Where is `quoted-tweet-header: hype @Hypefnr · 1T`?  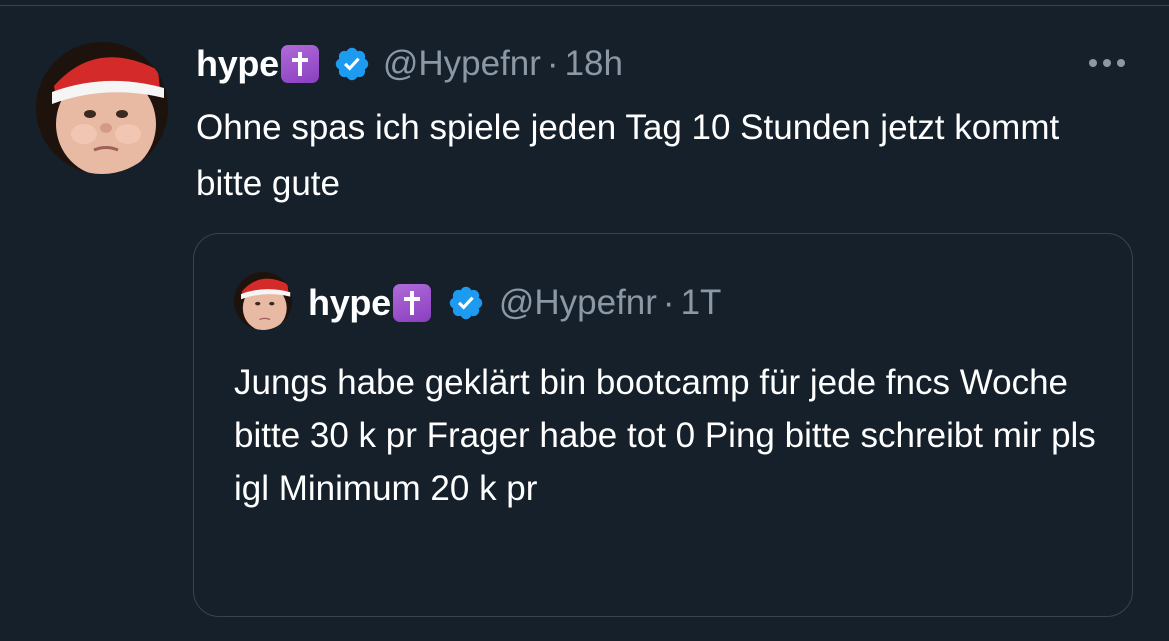 quoted-tweet-header: hype @Hypefnr · 1T is located at coordinates (514, 303).